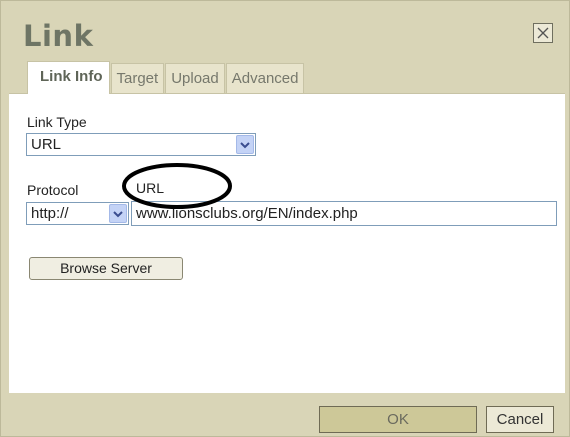 The width and height of the screenshot is (570, 437). I want to click on link-type-label: Link Type, so click(57, 122).